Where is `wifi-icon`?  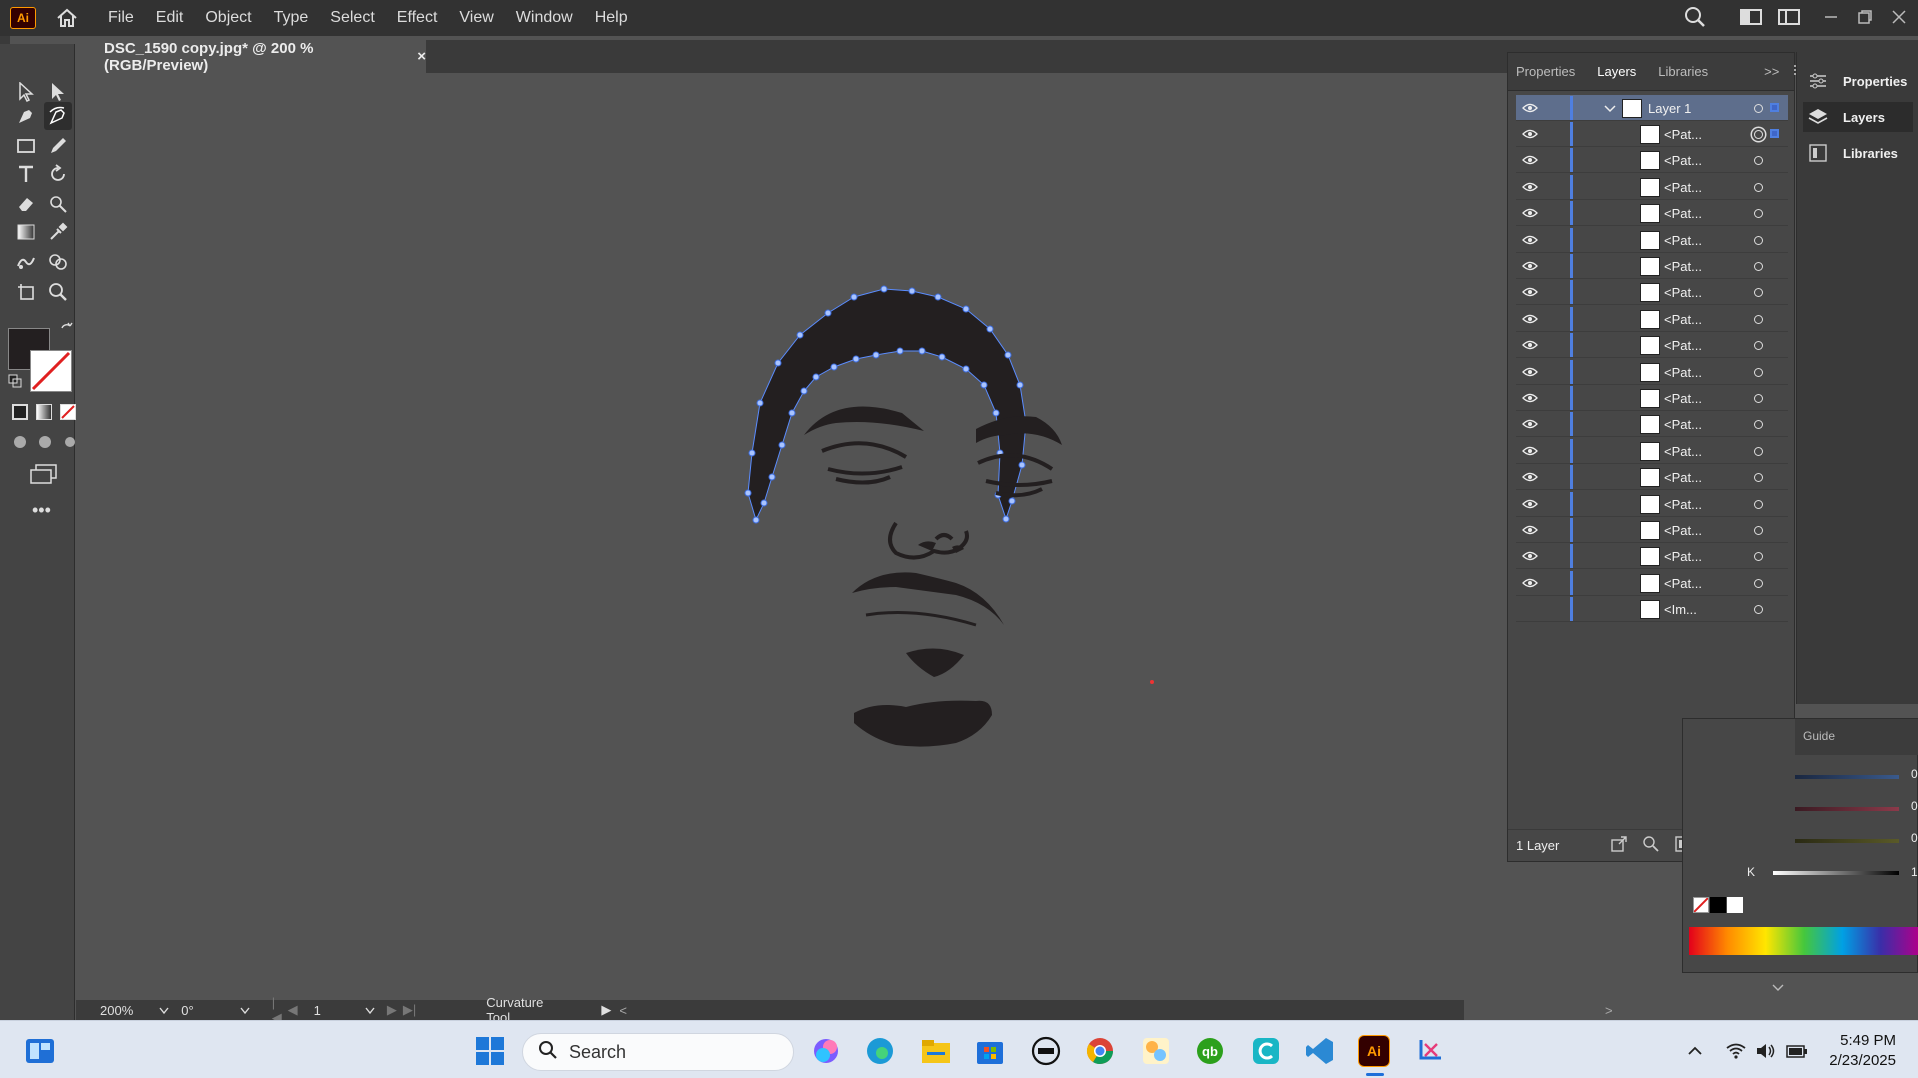
wifi-icon is located at coordinates (1736, 1052).